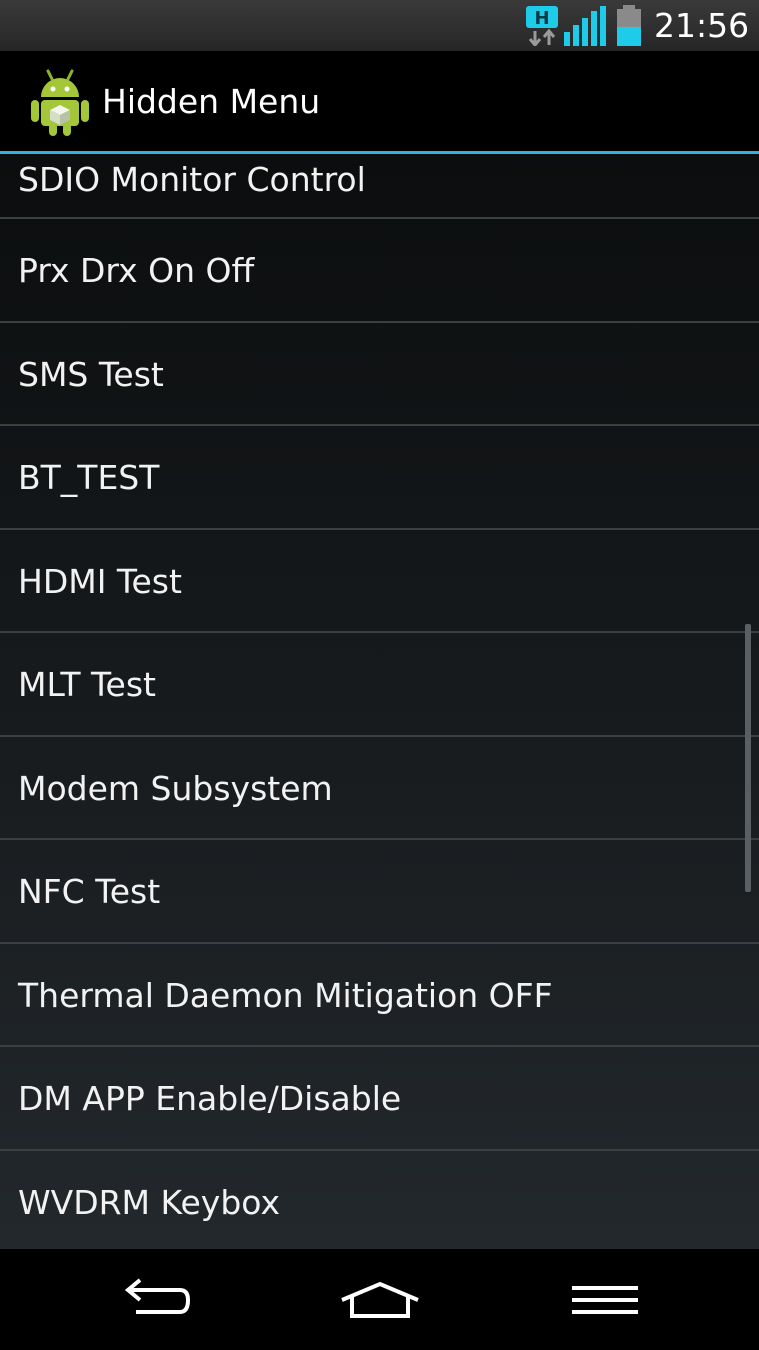  I want to click on list-item: SMS Test, so click(379, 374).